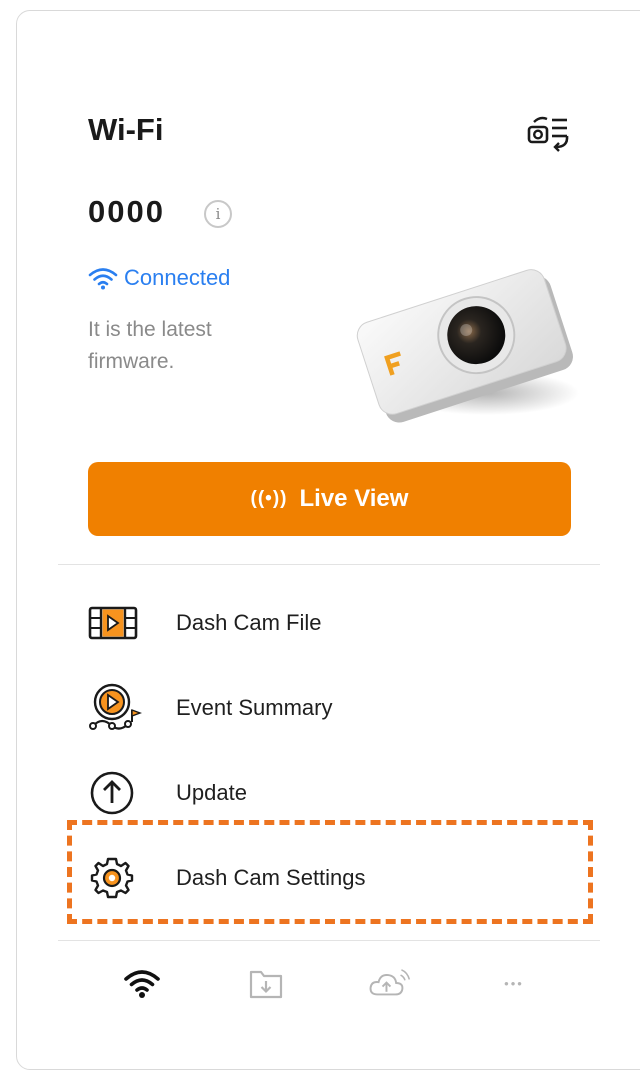 Image resolution: width=640 pixels, height=1070 pixels. What do you see at coordinates (269, 498) in the screenshot?
I see `live-broadcast-icon: ((•))` at bounding box center [269, 498].